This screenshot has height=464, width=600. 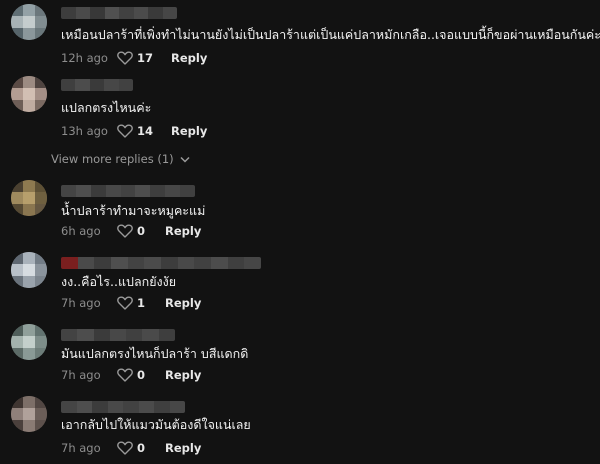 What do you see at coordinates (141, 303) in the screenshot?
I see `like-count: 1` at bounding box center [141, 303].